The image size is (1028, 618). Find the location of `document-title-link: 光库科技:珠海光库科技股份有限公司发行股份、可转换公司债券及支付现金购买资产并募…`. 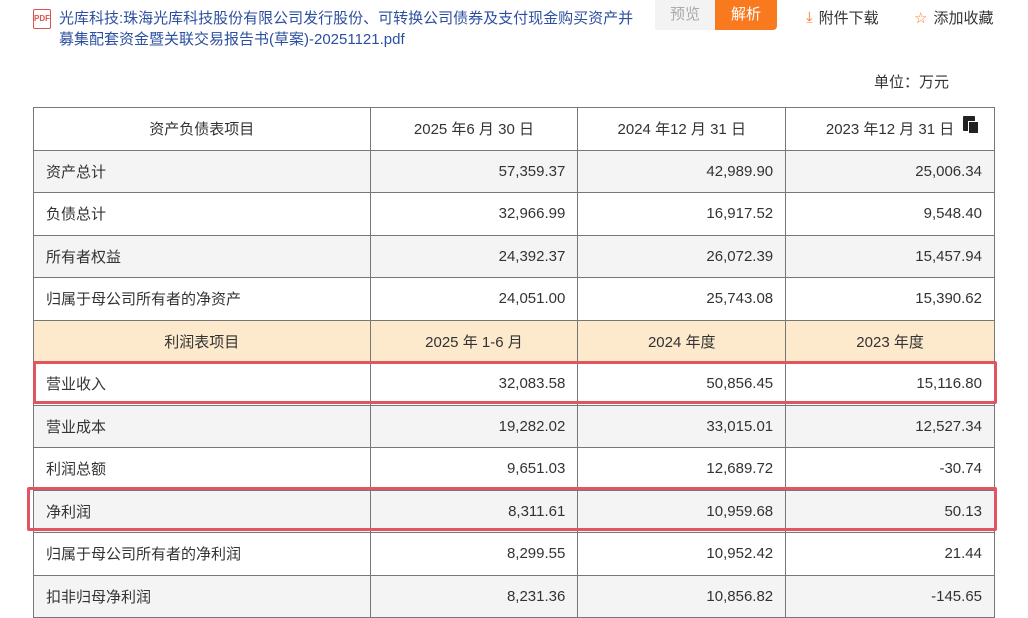

document-title-link: 光库科技:珠海光库科技股份有限公司发行股份、可转换公司债券及支付现金购买资产并募… is located at coordinates (351, 29).